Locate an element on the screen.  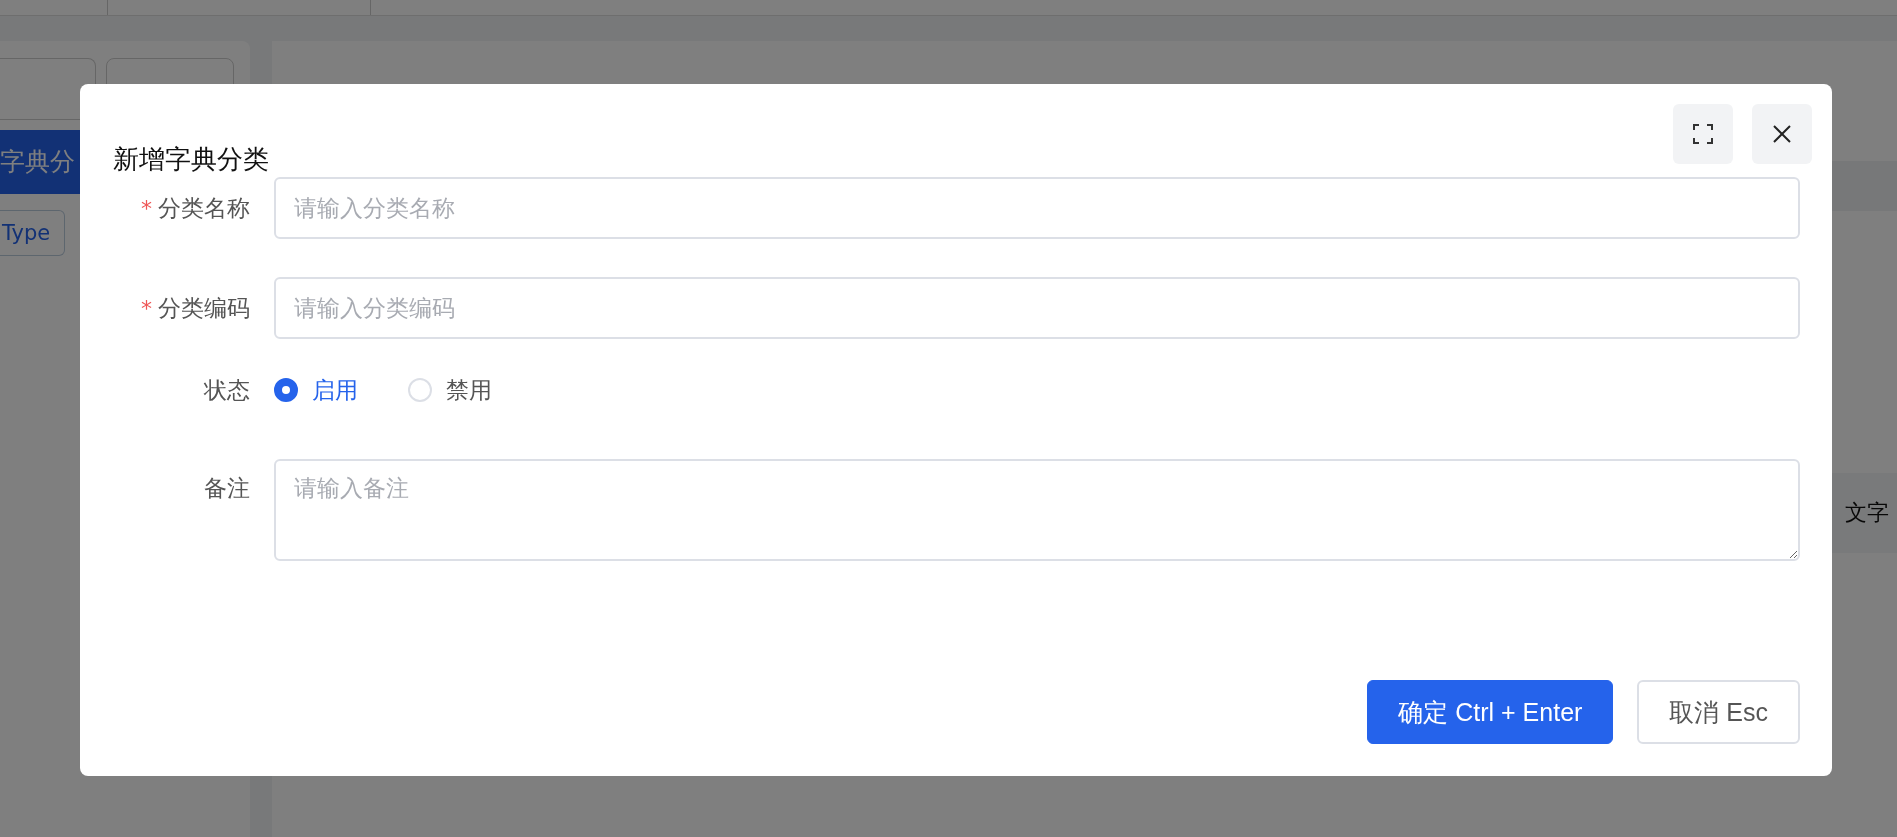
input-field: 请输入分类名称 is located at coordinates (1037, 208).